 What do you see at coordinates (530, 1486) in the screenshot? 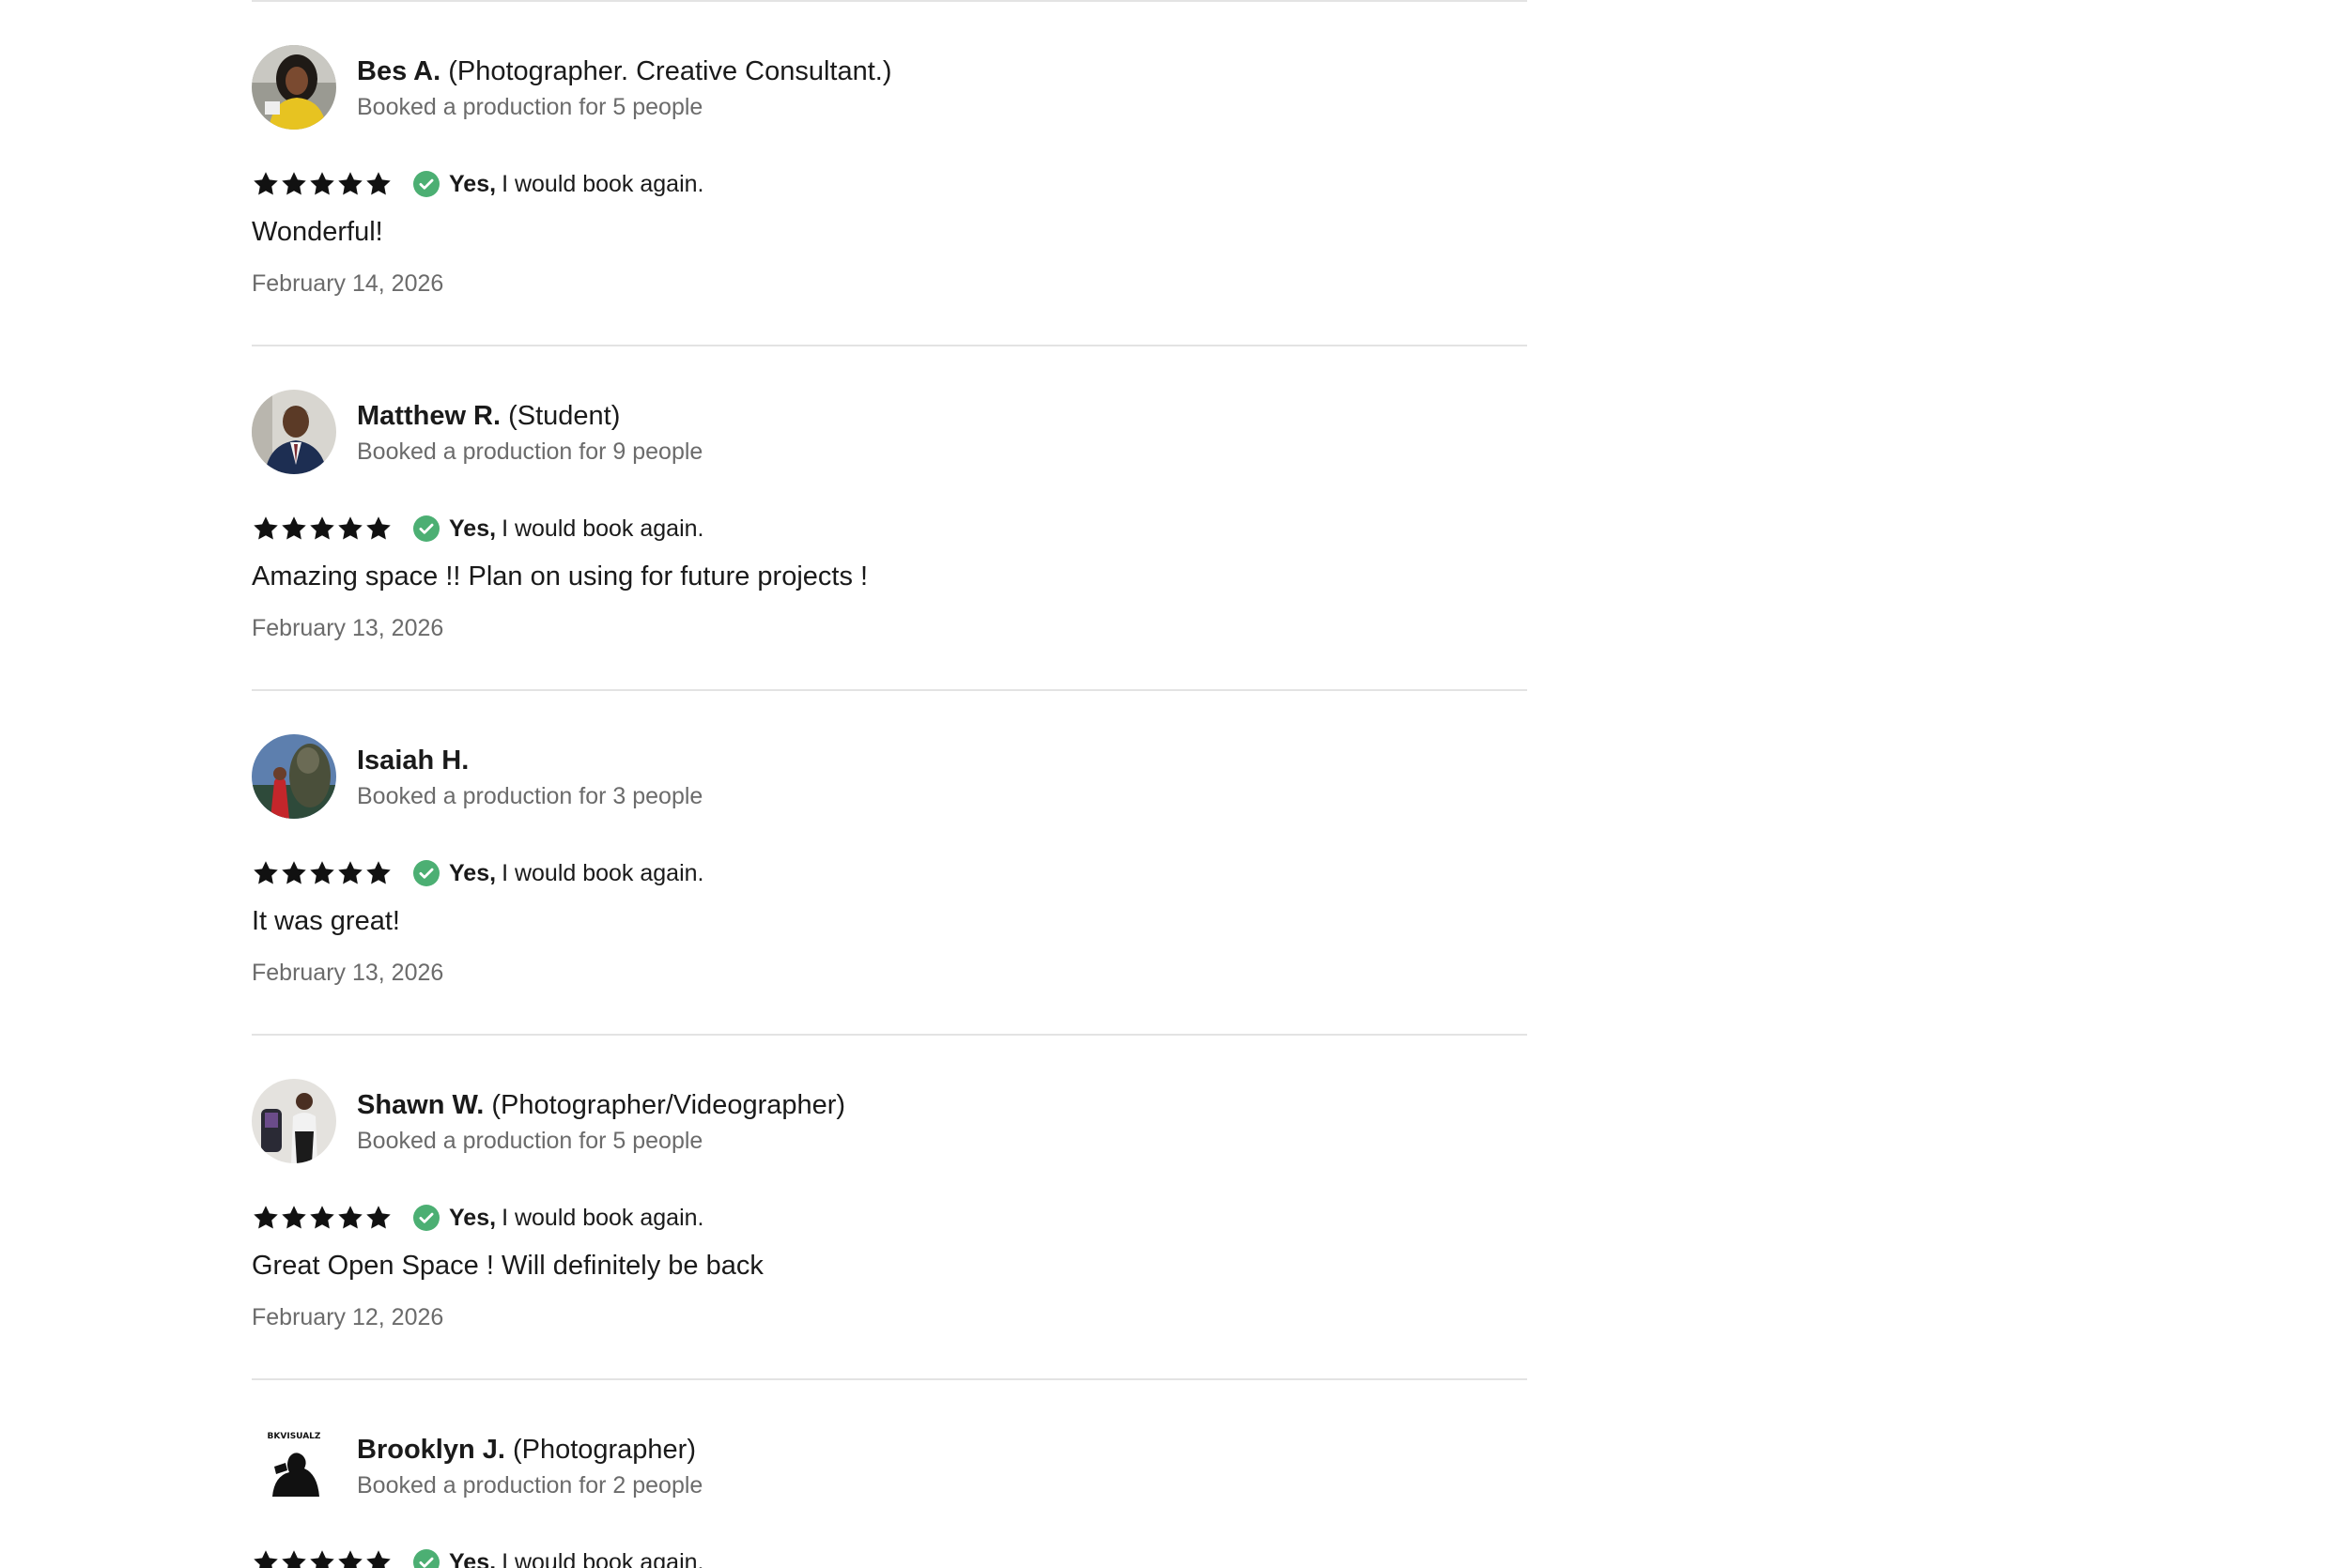
I see `booking-info: Booked a production for 2 people` at bounding box center [530, 1486].